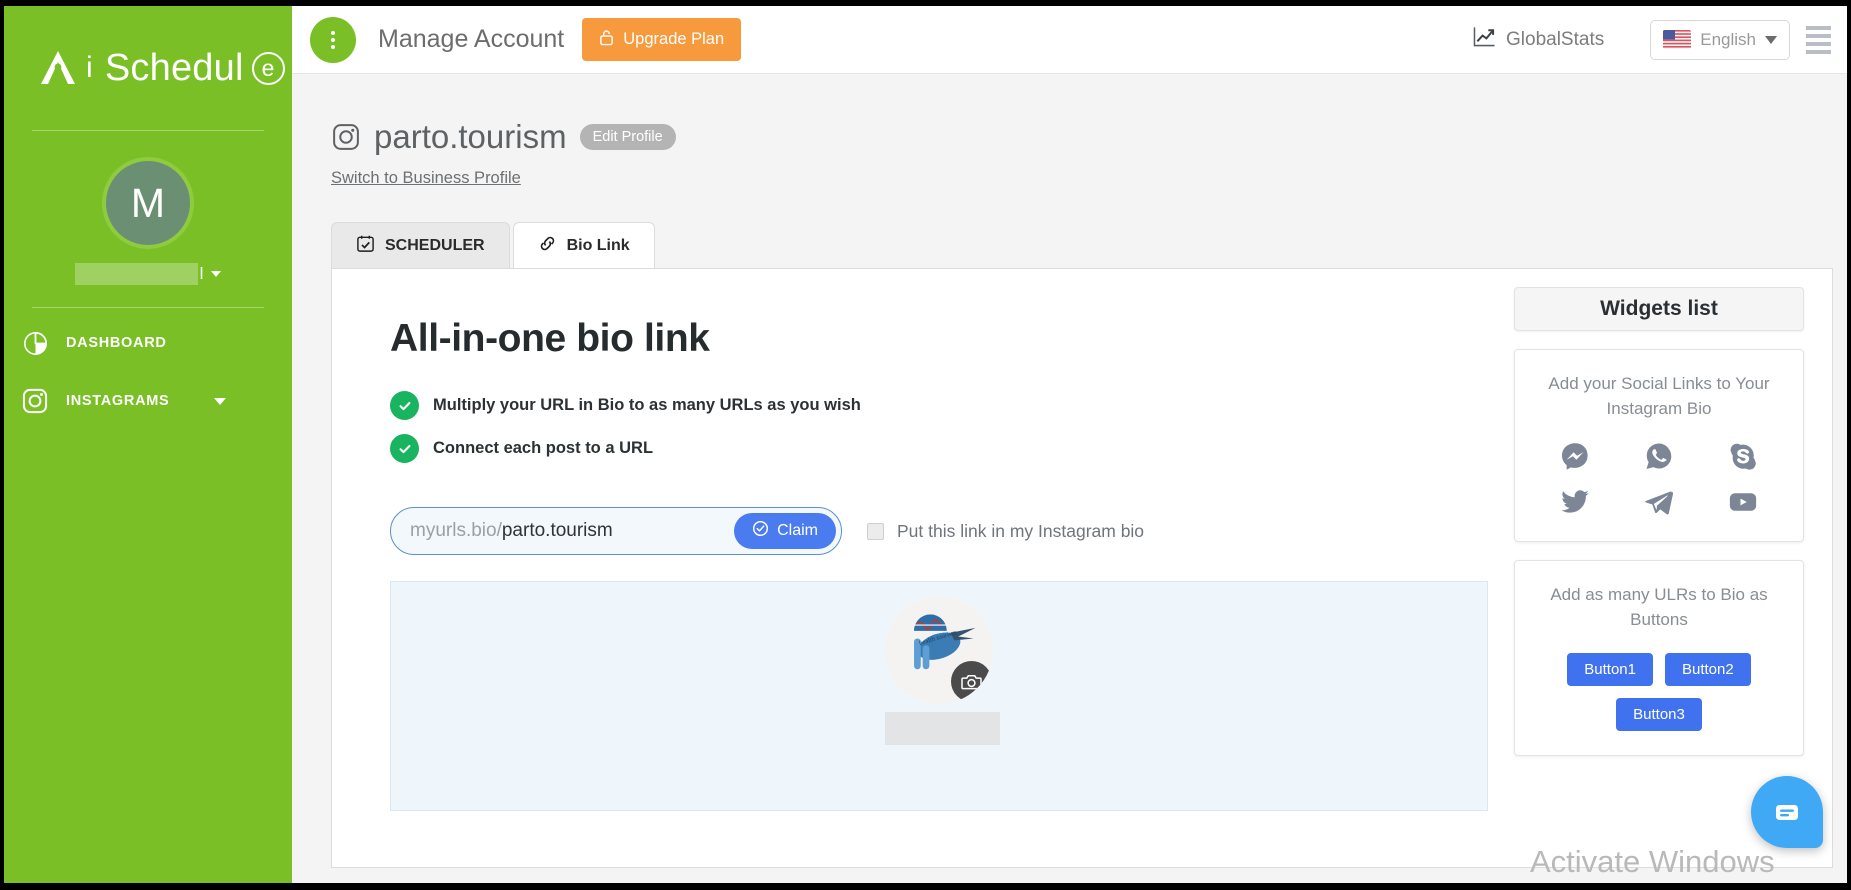 The height and width of the screenshot is (890, 1851). What do you see at coordinates (346, 137) in the screenshot?
I see `instagram-outline-icon` at bounding box center [346, 137].